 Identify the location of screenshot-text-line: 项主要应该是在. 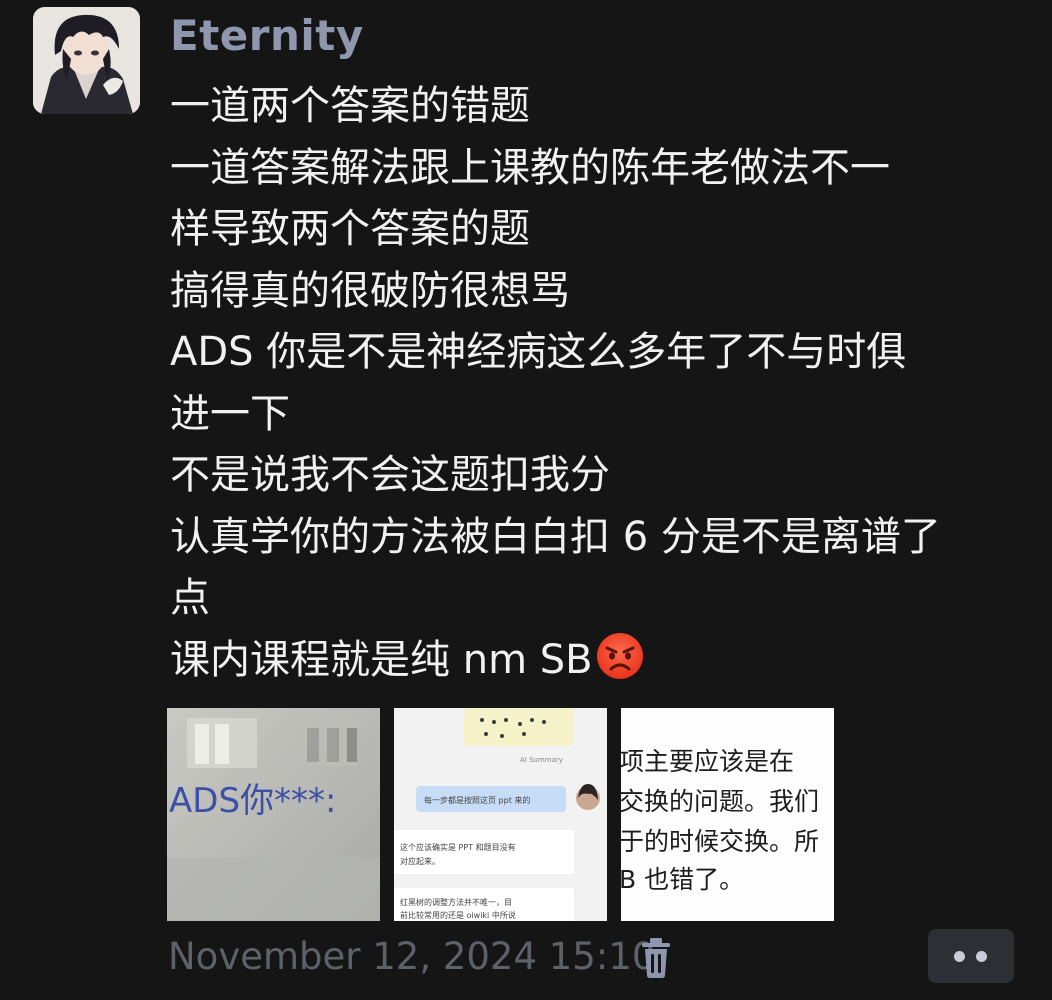
(707, 761).